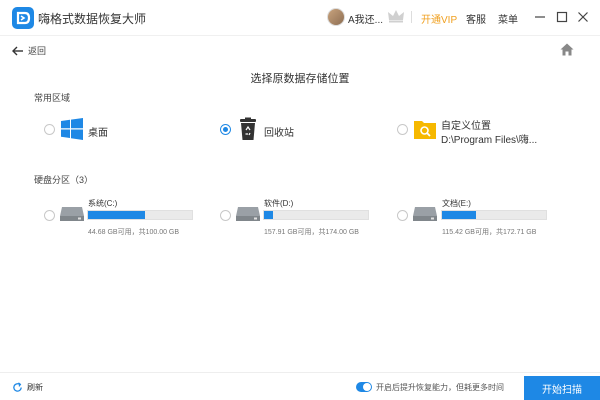 This screenshot has height=400, width=600. Describe the element at coordinates (476, 18) in the screenshot. I see `service-button: 客服` at that location.